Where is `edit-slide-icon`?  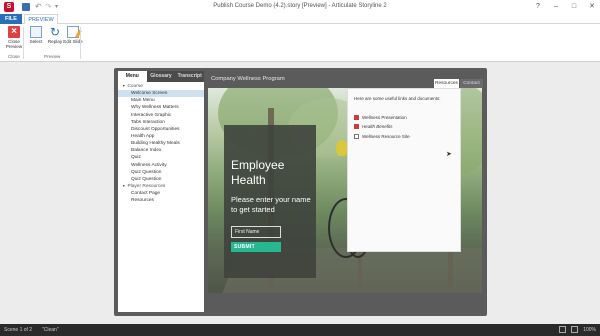 edit-slide-icon is located at coordinates (73, 32).